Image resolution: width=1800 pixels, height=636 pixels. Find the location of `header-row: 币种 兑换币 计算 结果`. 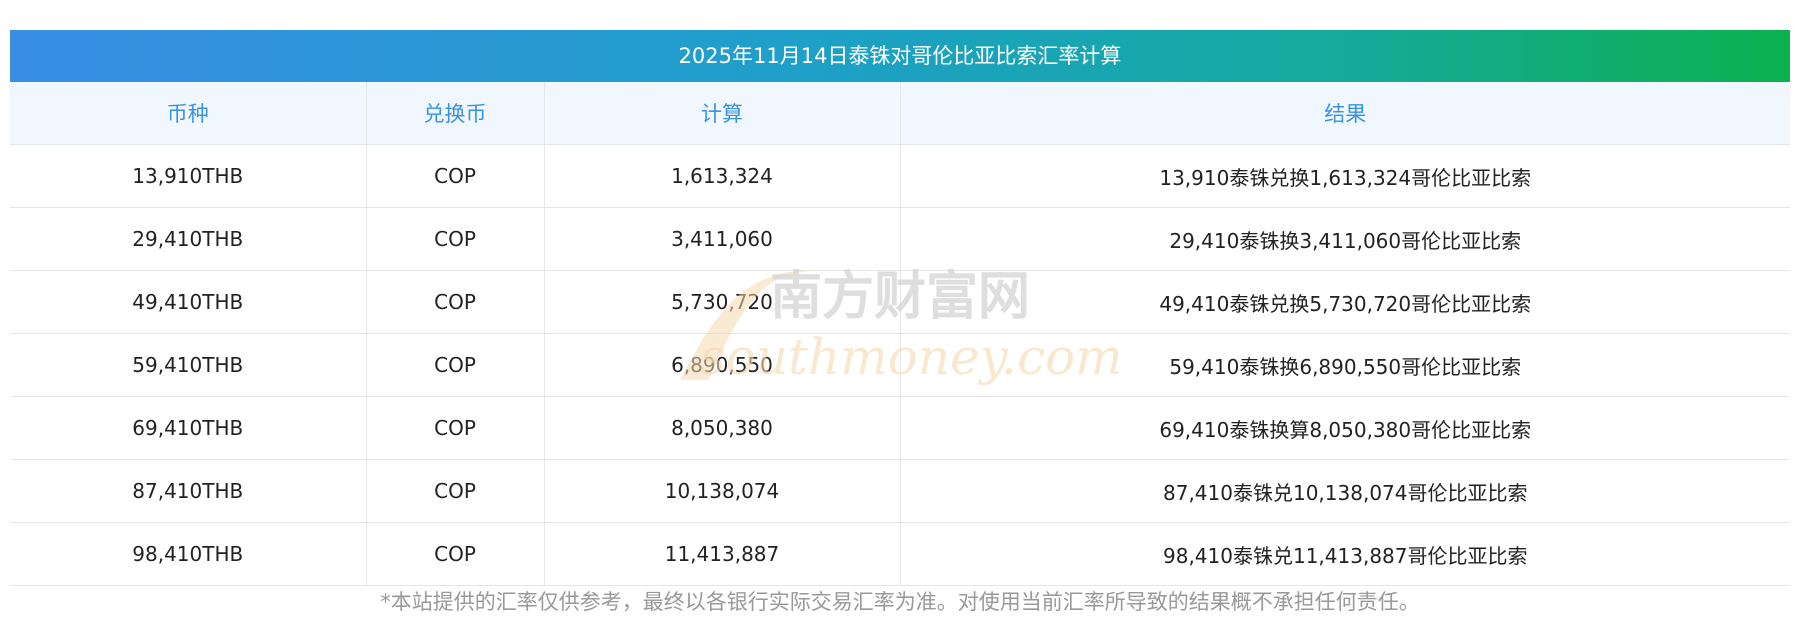

header-row: 币种 兑换币 计算 结果 is located at coordinates (900, 113).